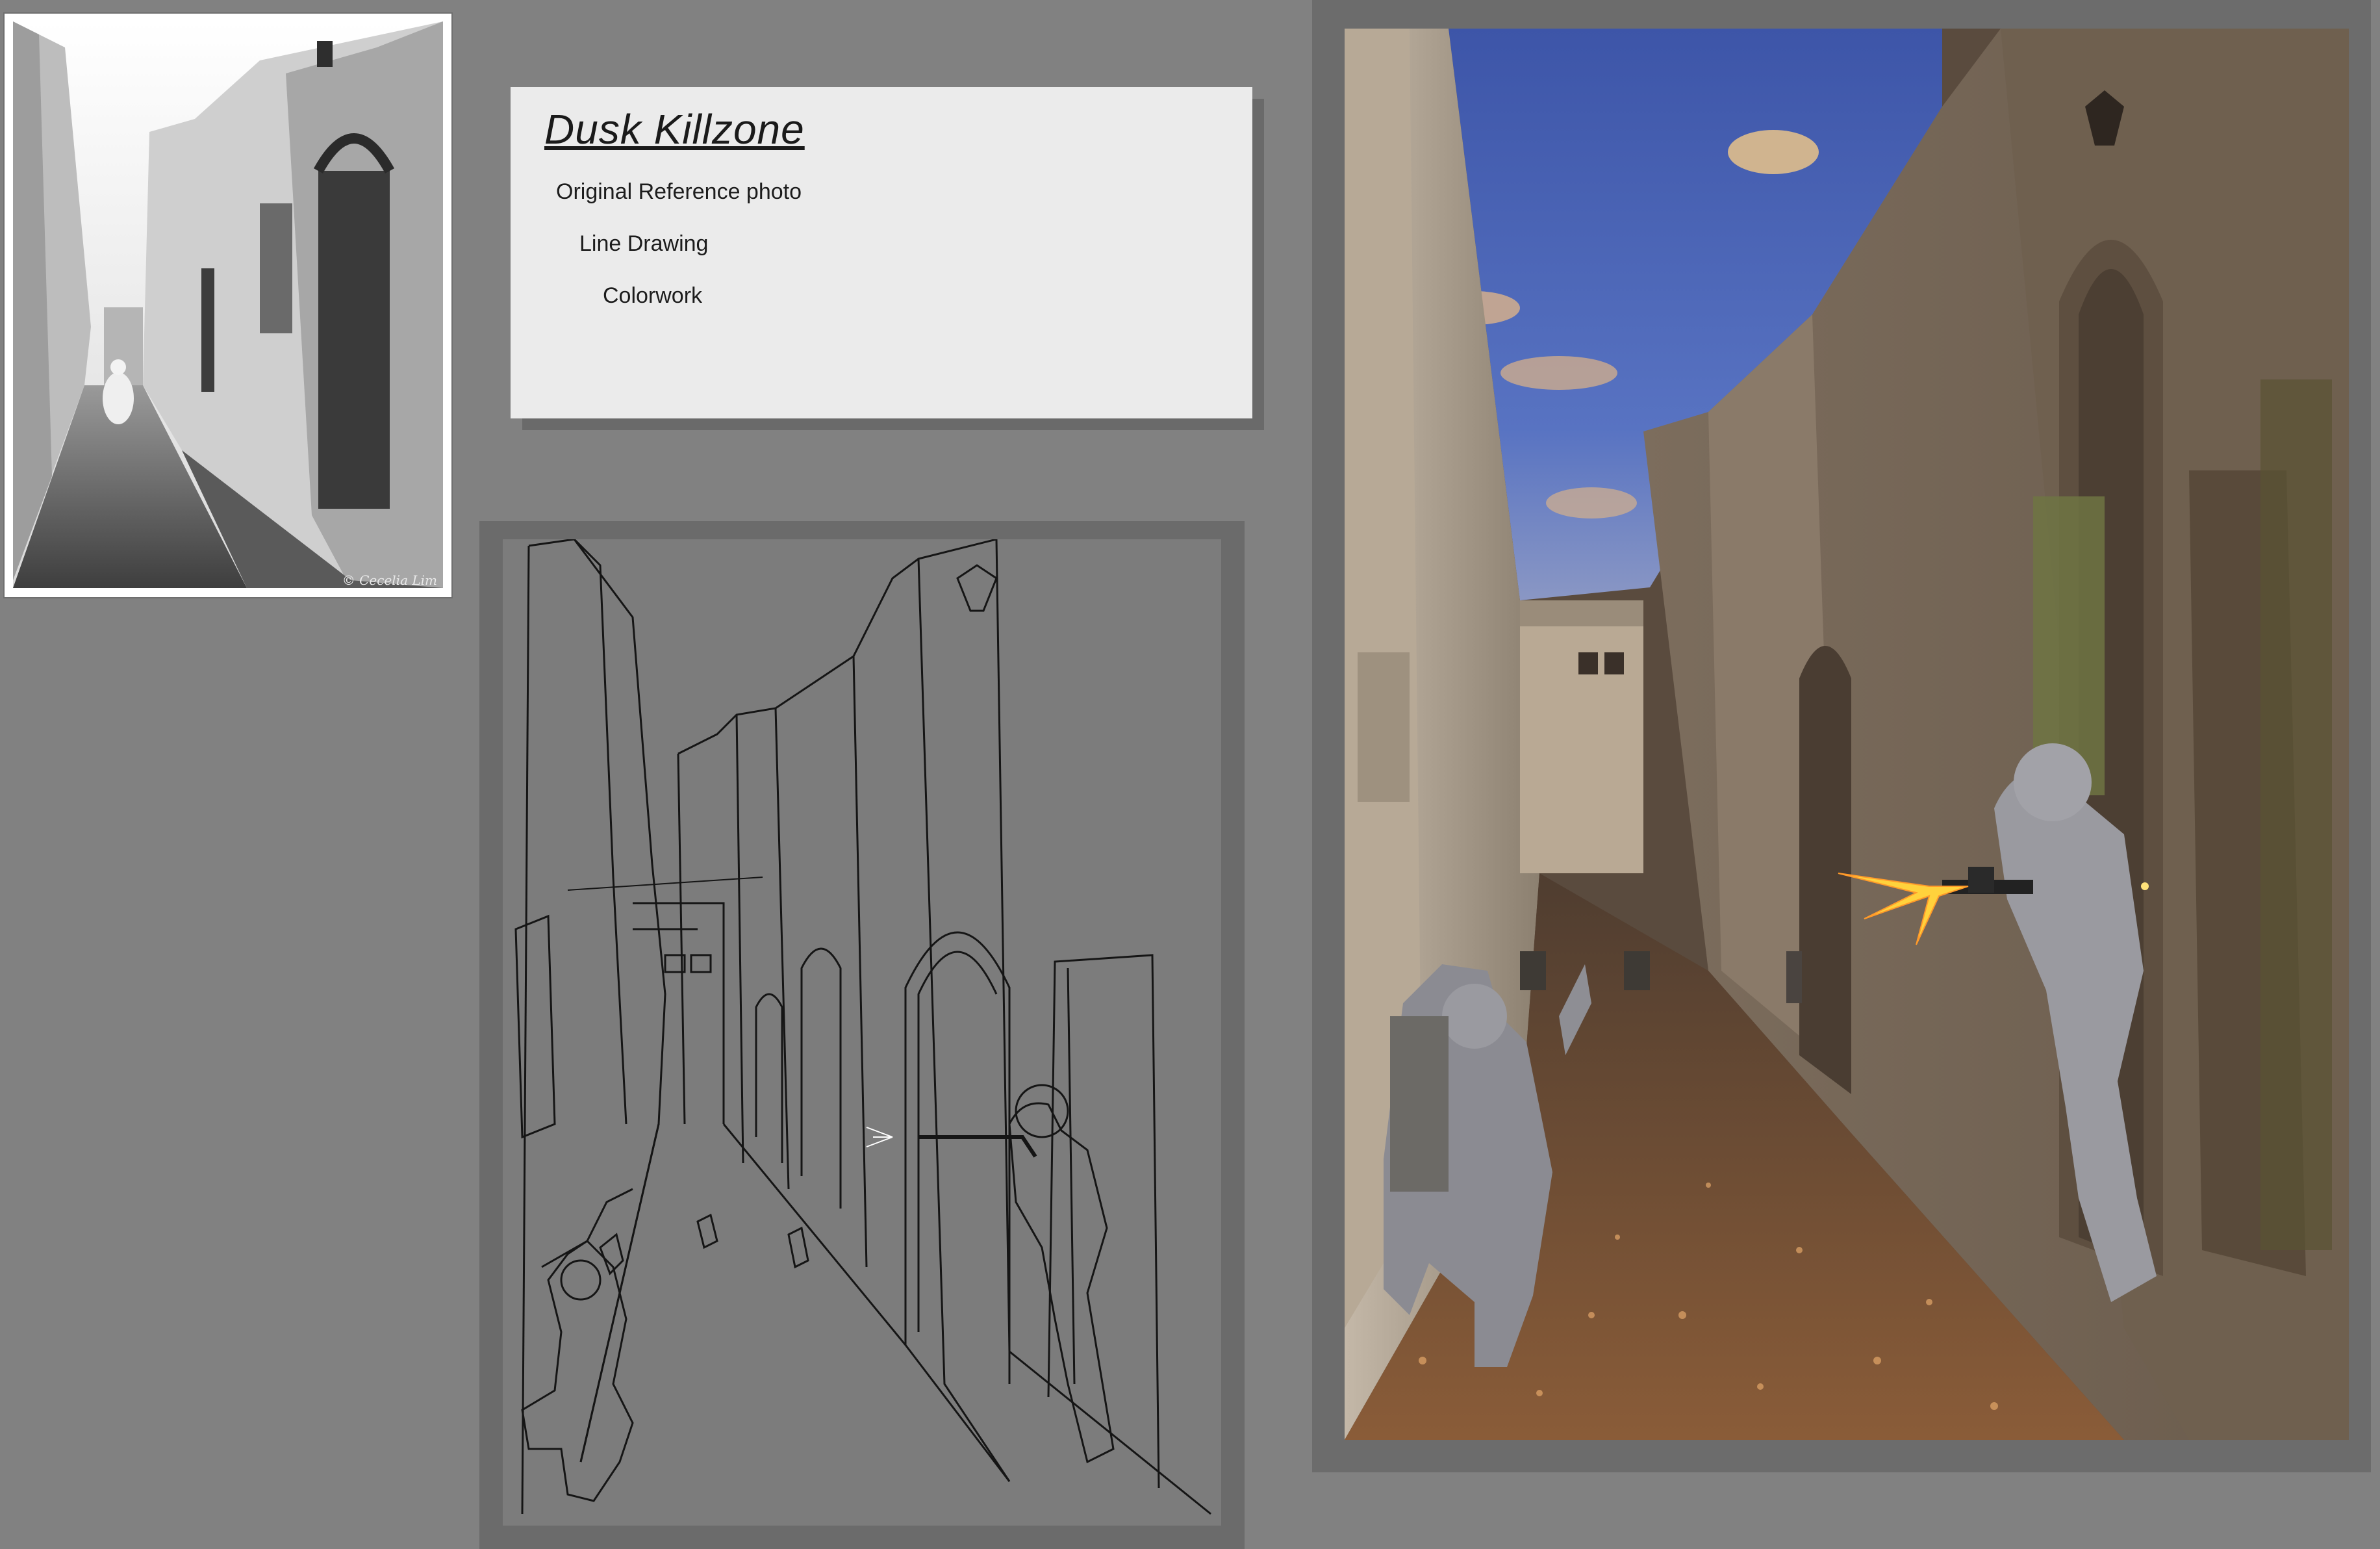 The width and height of the screenshot is (2380, 1549). What do you see at coordinates (679, 192) in the screenshot?
I see `label-reference-photo: Original Reference photo` at bounding box center [679, 192].